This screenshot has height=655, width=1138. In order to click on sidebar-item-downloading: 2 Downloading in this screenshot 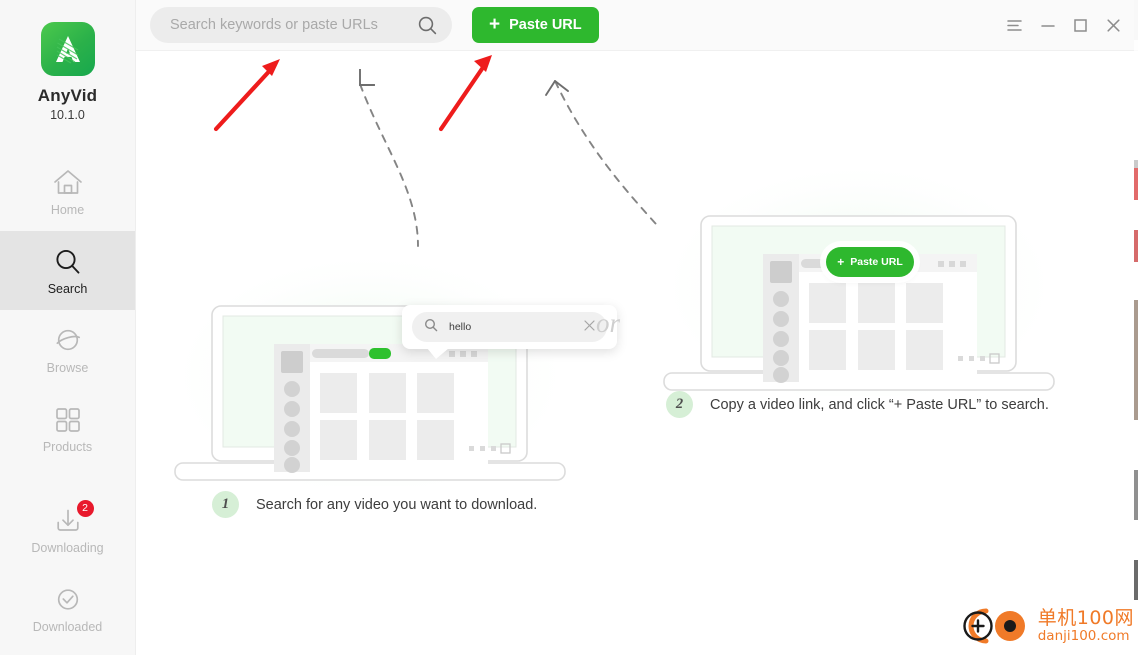, I will do `click(67, 529)`.